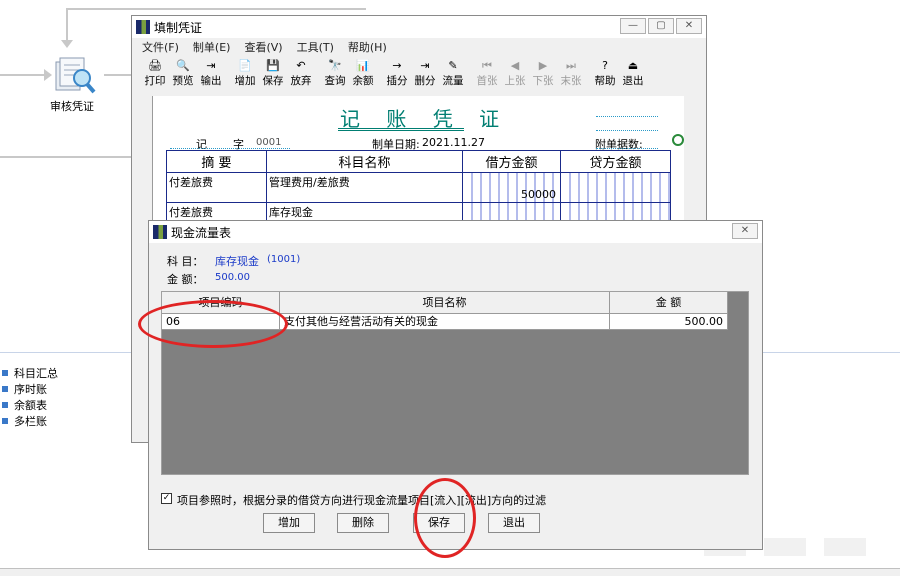 The width and height of the screenshot is (900, 576). I want to click on toolbar-button-2: ⇥ 输出, so click(211, 73).